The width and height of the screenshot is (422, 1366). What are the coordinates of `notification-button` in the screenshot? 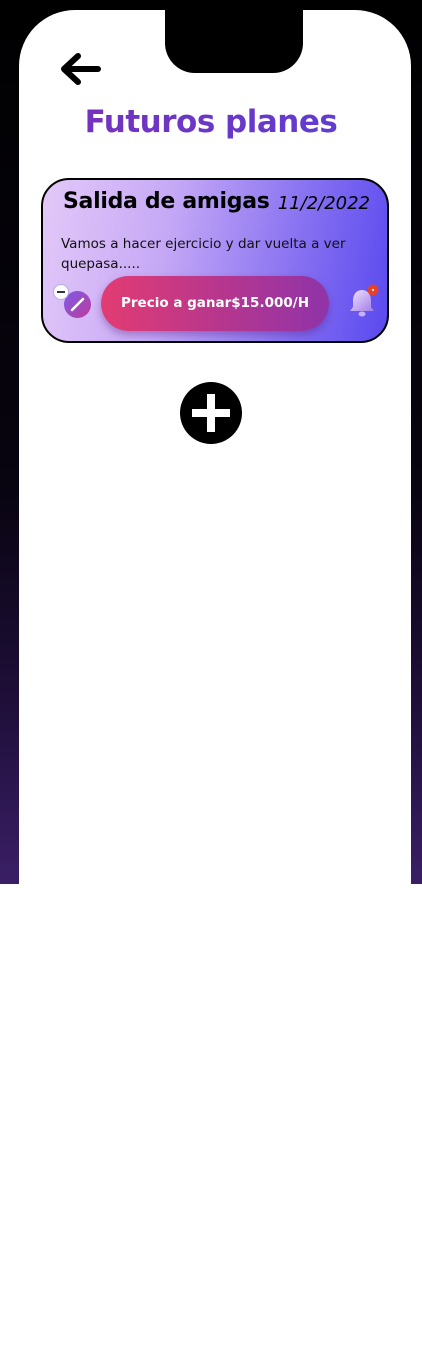 It's located at (364, 302).